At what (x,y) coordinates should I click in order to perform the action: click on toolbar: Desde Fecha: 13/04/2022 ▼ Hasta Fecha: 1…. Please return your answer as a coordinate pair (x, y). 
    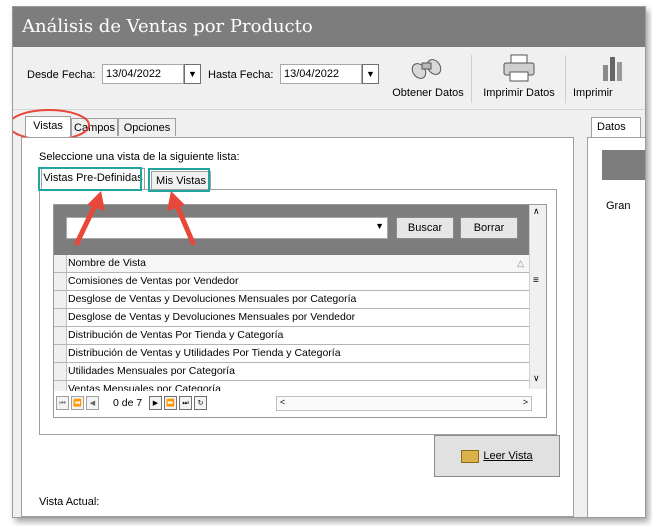
    Looking at the image, I should click on (329, 78).